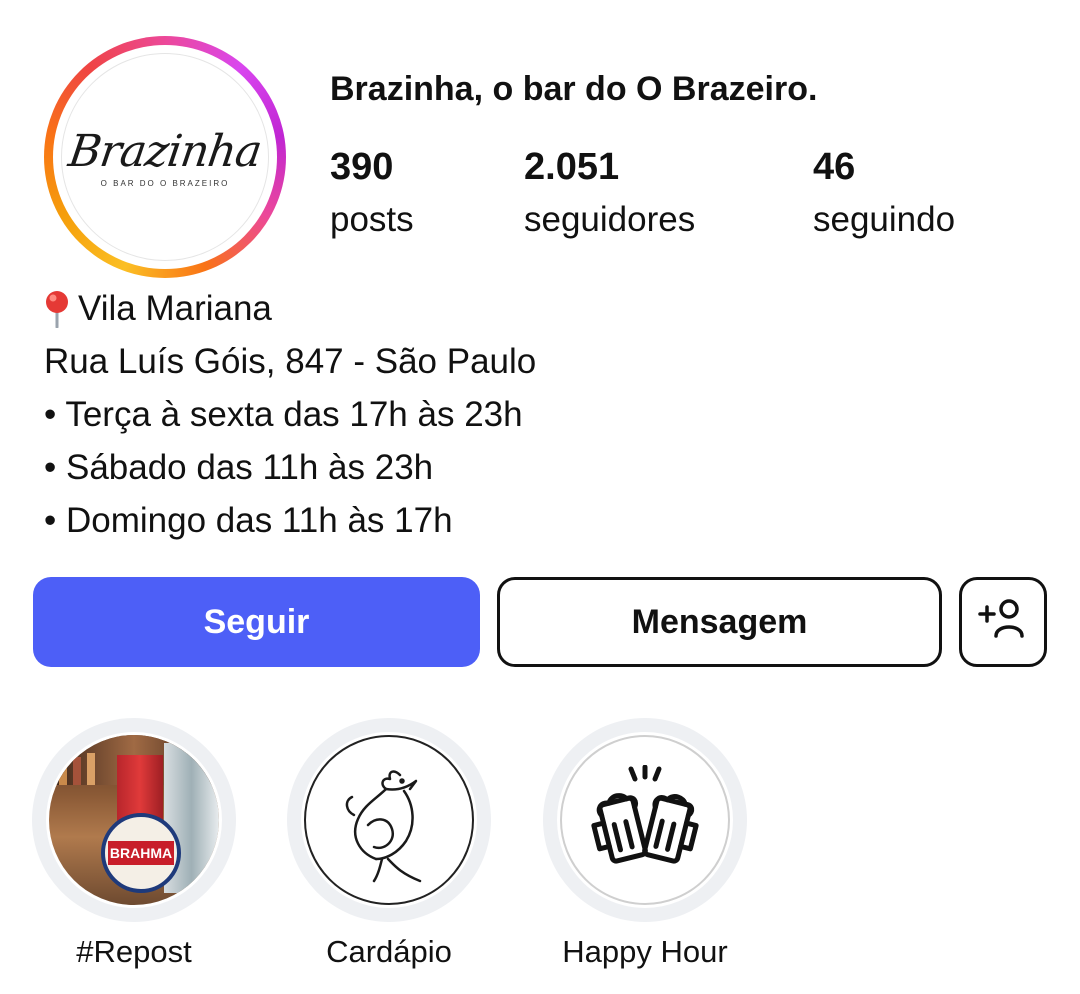 The height and width of the screenshot is (994, 1080). What do you see at coordinates (290, 308) in the screenshot?
I see `bio-location-line: Vila Mariana` at bounding box center [290, 308].